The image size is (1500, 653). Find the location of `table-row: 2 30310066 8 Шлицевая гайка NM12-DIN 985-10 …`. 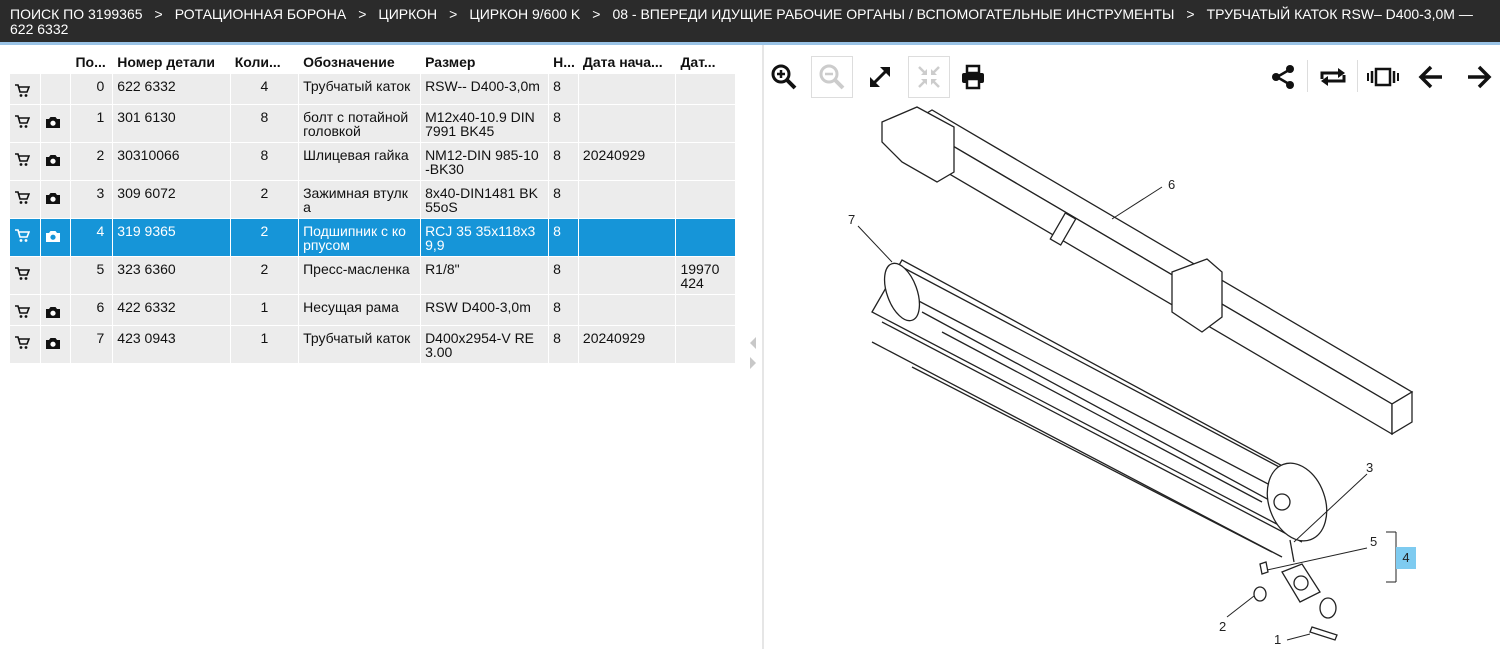

table-row: 2 30310066 8 Шлицевая гайка NM12-DIN 985-10 … is located at coordinates (373, 162).